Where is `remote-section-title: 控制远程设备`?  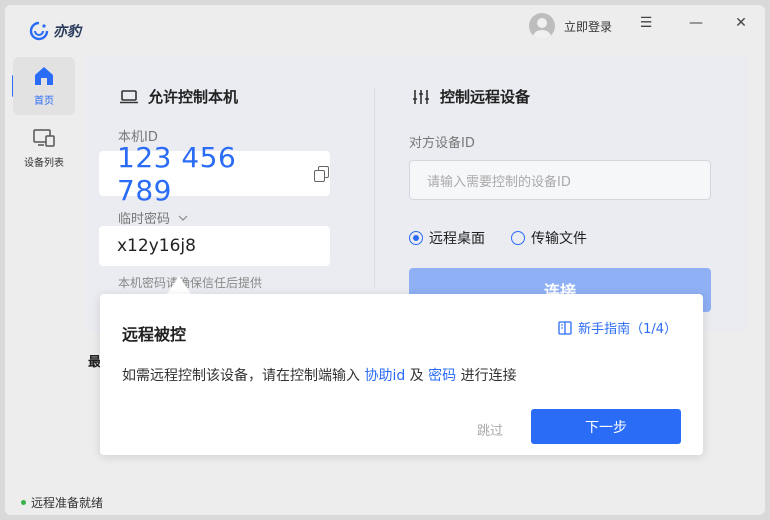 remote-section-title: 控制远程设备 is located at coordinates (471, 96).